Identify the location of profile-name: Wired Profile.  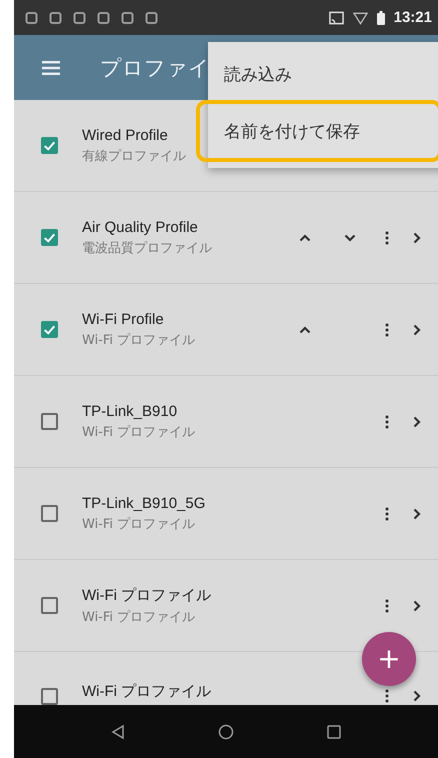
(125, 135).